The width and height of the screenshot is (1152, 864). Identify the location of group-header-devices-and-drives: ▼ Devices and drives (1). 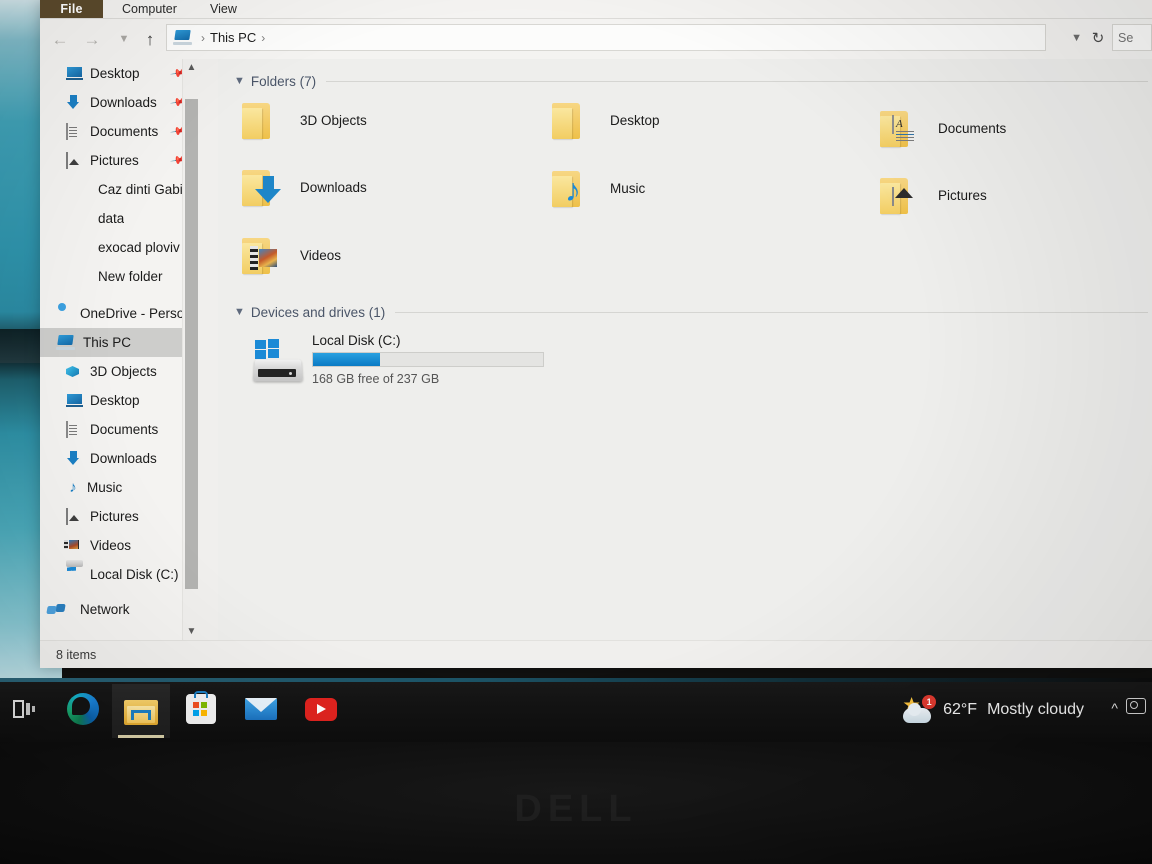
(693, 312).